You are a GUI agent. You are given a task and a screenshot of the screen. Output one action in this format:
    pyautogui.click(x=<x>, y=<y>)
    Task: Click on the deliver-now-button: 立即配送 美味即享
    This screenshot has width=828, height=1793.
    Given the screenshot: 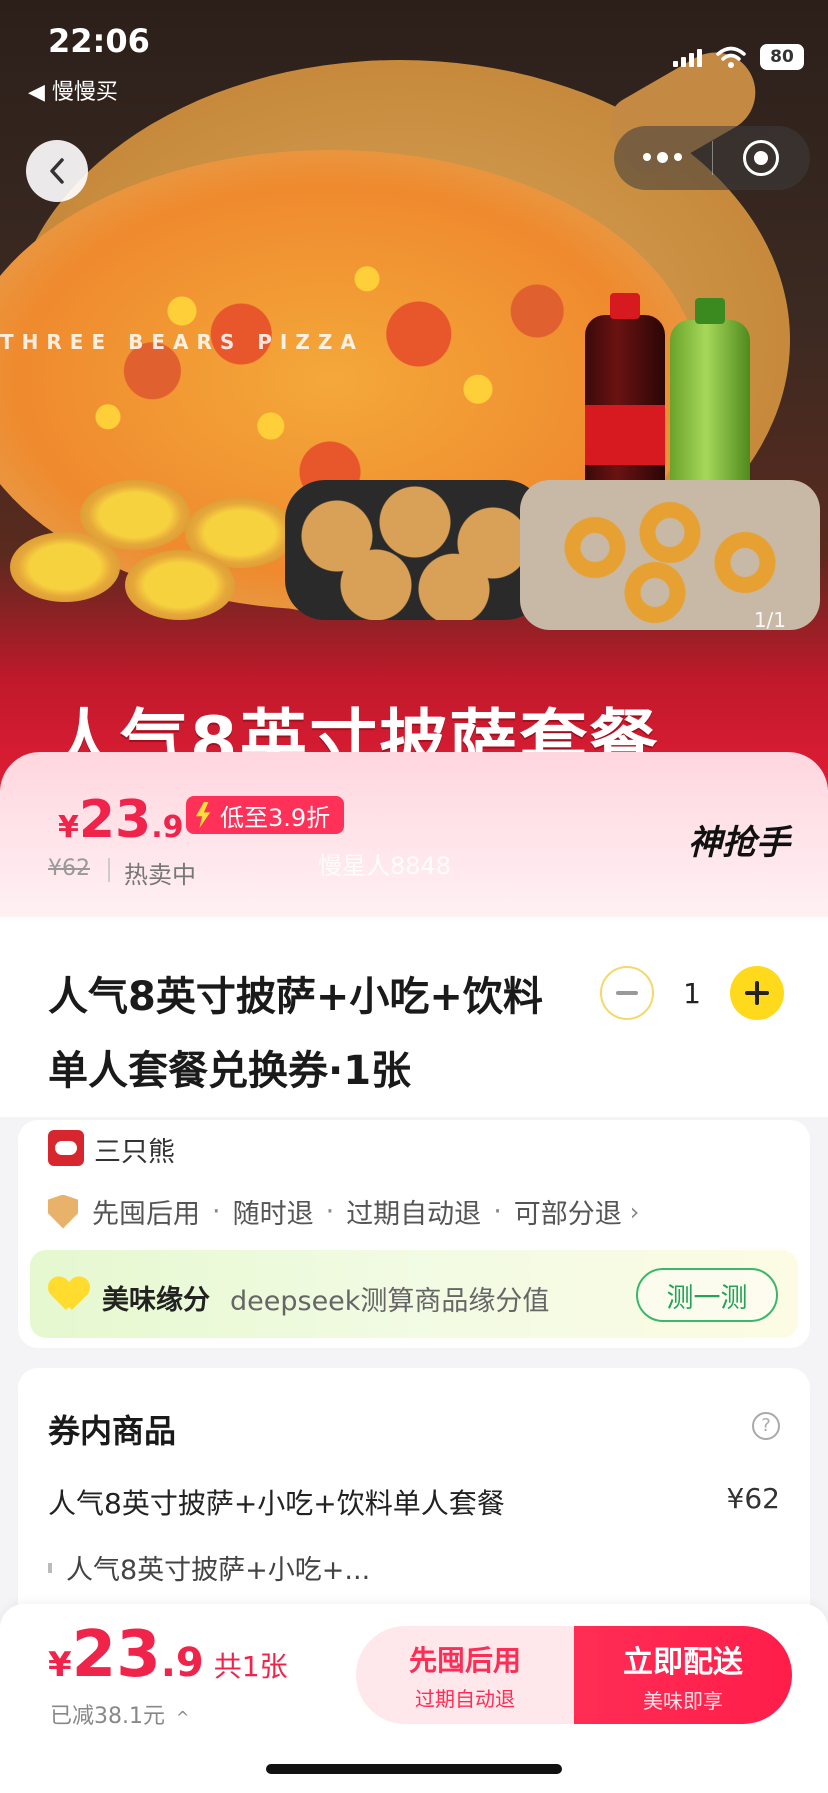 What is the action you would take?
    pyautogui.click(x=683, y=1675)
    